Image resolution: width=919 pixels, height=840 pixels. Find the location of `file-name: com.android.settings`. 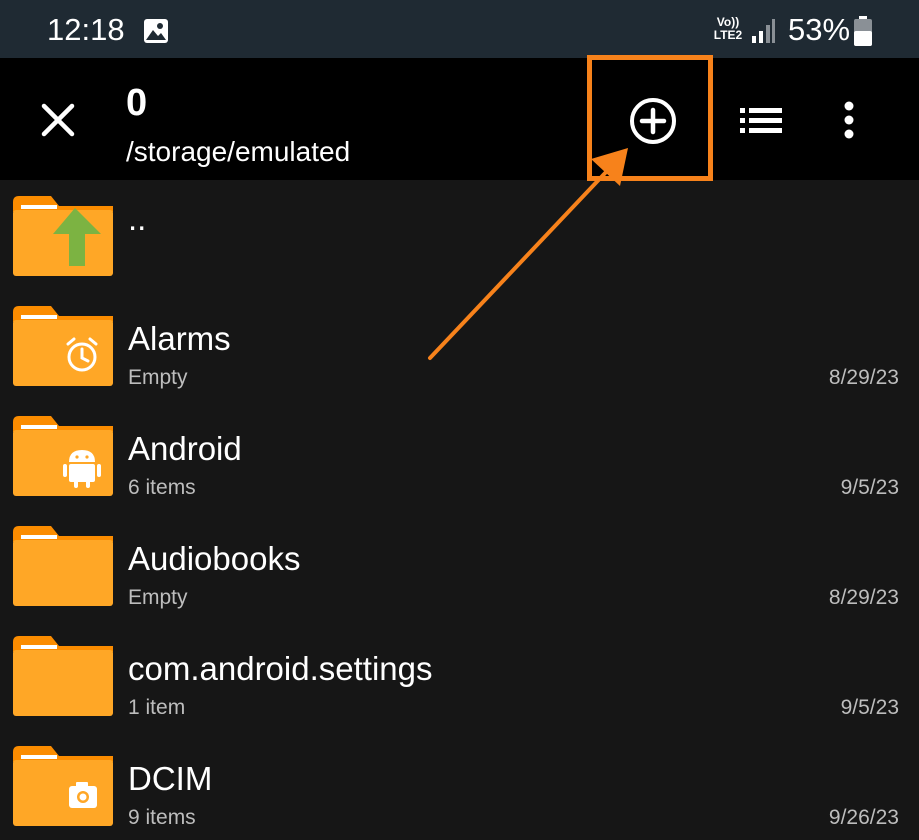

file-name: com.android.settings is located at coordinates (280, 668).